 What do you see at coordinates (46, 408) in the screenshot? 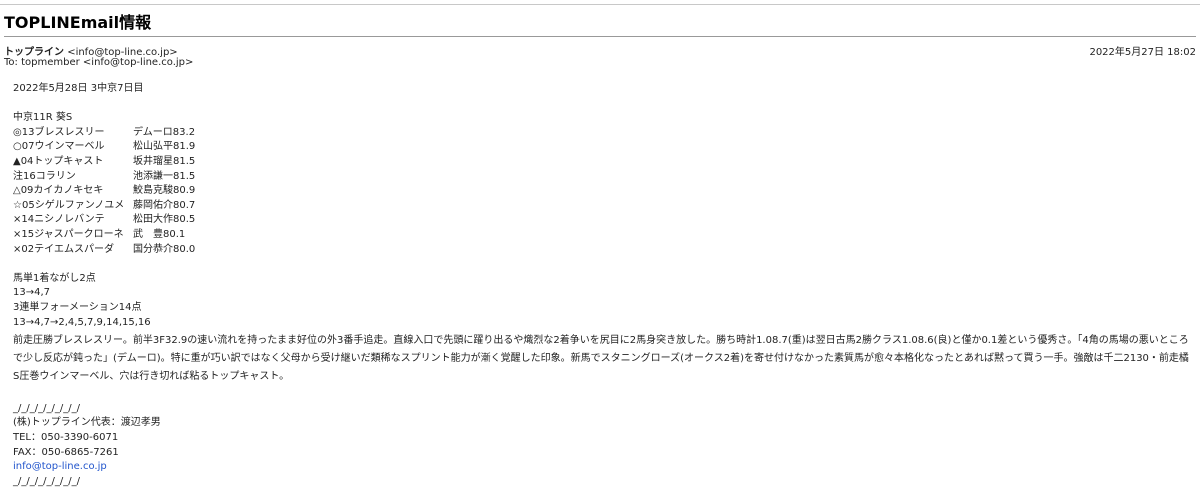
I see `signature-line-top: _/_/_/_/_/_/_/_/` at bounding box center [46, 408].